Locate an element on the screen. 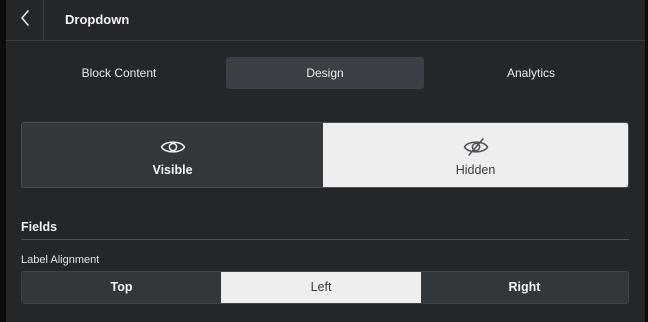 Image resolution: width=648 pixels, height=322 pixels. tab-design: Design is located at coordinates (325, 73).